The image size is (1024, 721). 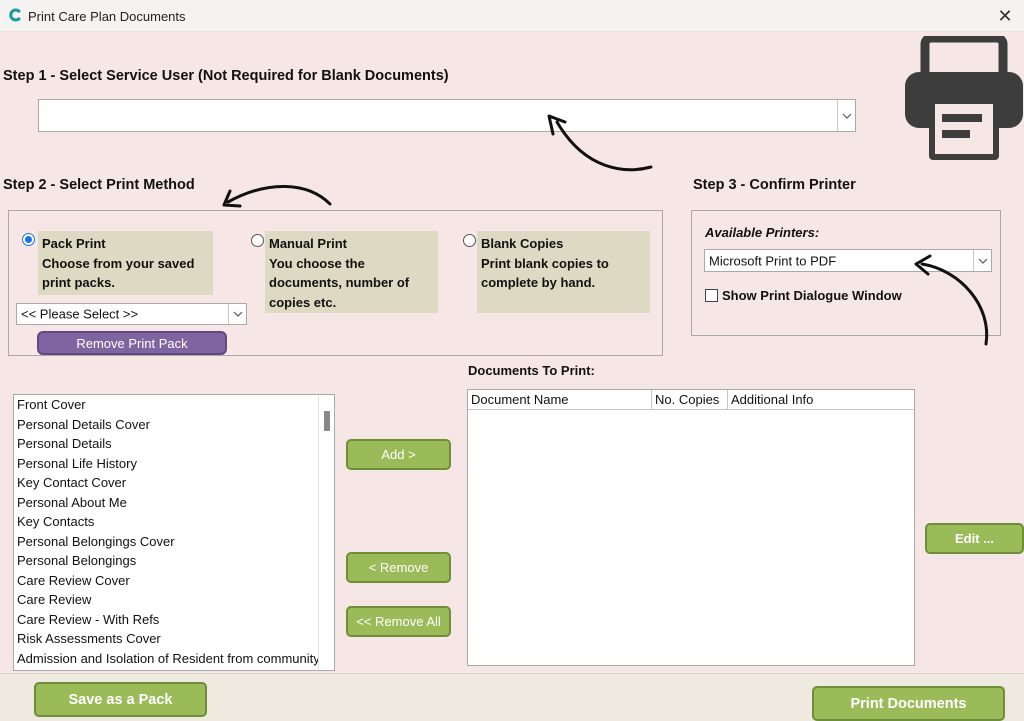 I want to click on available-printers-label: Available Printers:, so click(x=762, y=232).